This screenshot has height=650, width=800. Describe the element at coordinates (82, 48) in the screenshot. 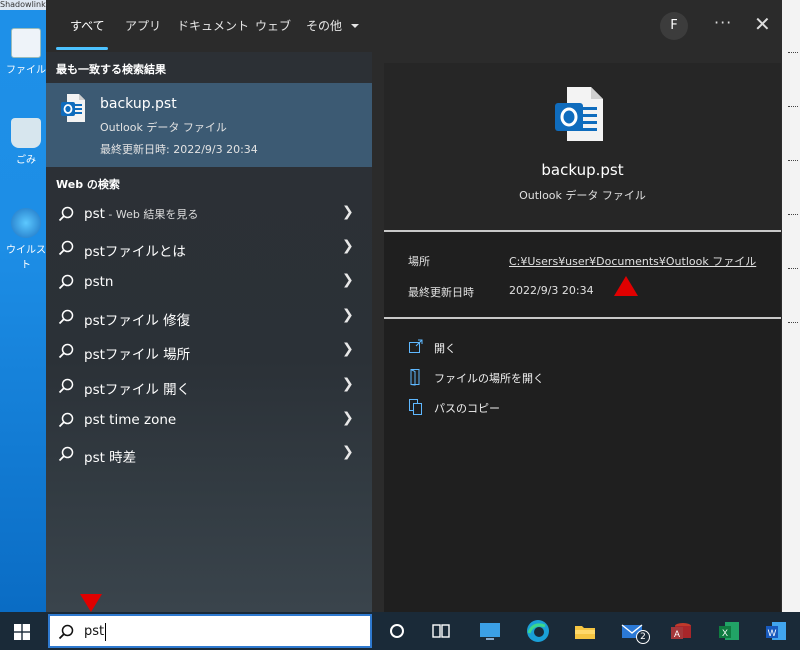

I see `active-tab-indicator` at that location.